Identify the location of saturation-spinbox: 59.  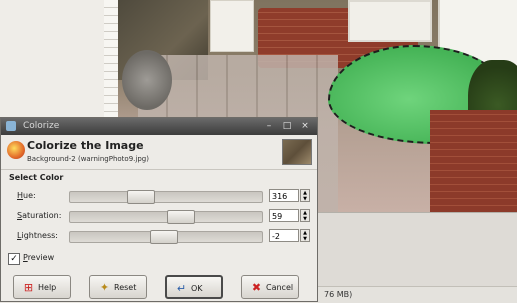
(284, 215).